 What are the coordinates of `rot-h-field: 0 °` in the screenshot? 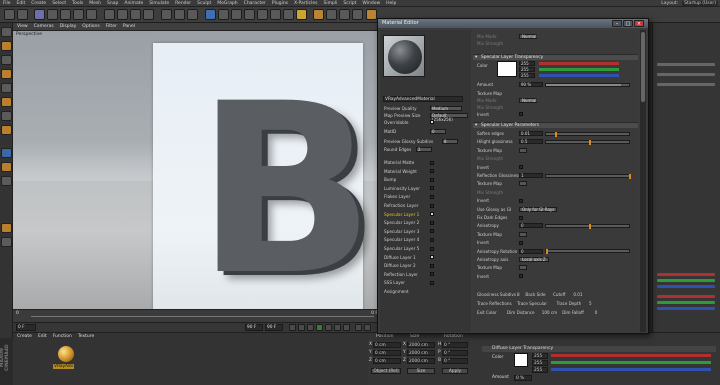 It's located at (455, 345).